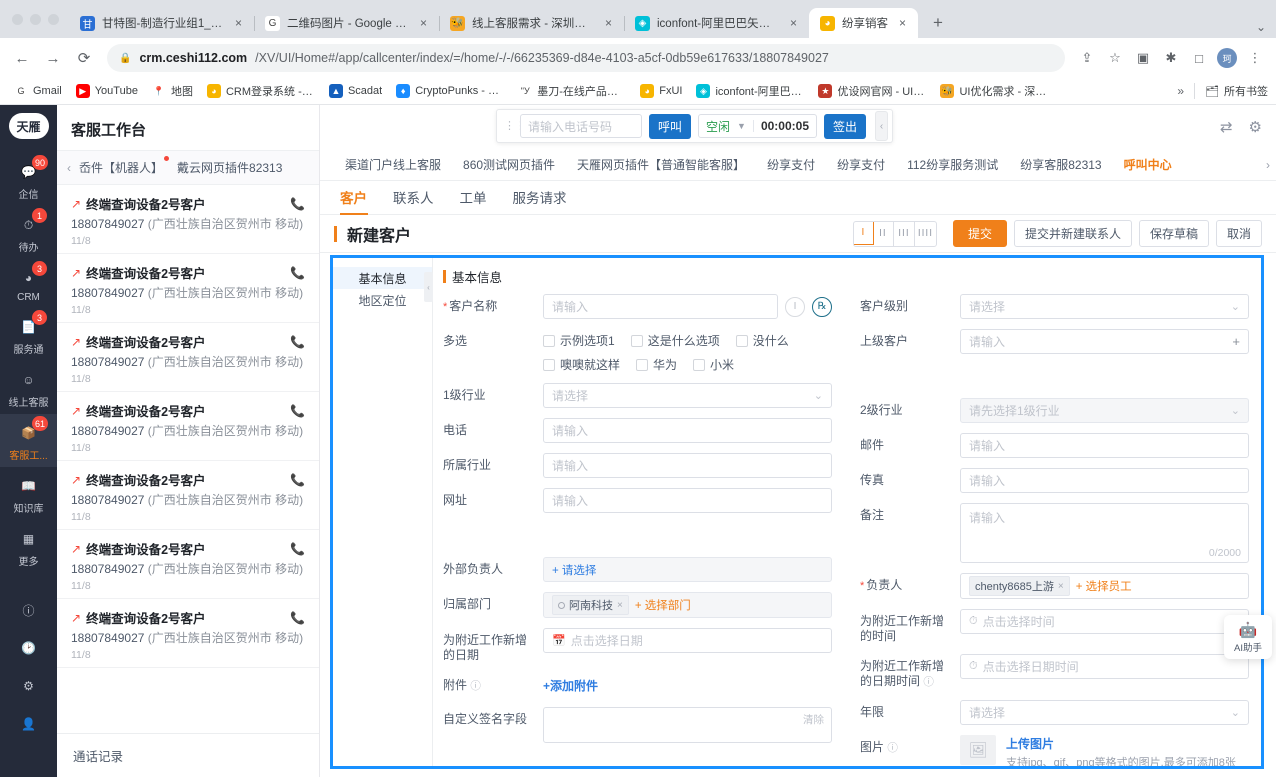  I want to click on browser-tab: G 二维码图片 - Google 搜索 ×, so click(347, 23).